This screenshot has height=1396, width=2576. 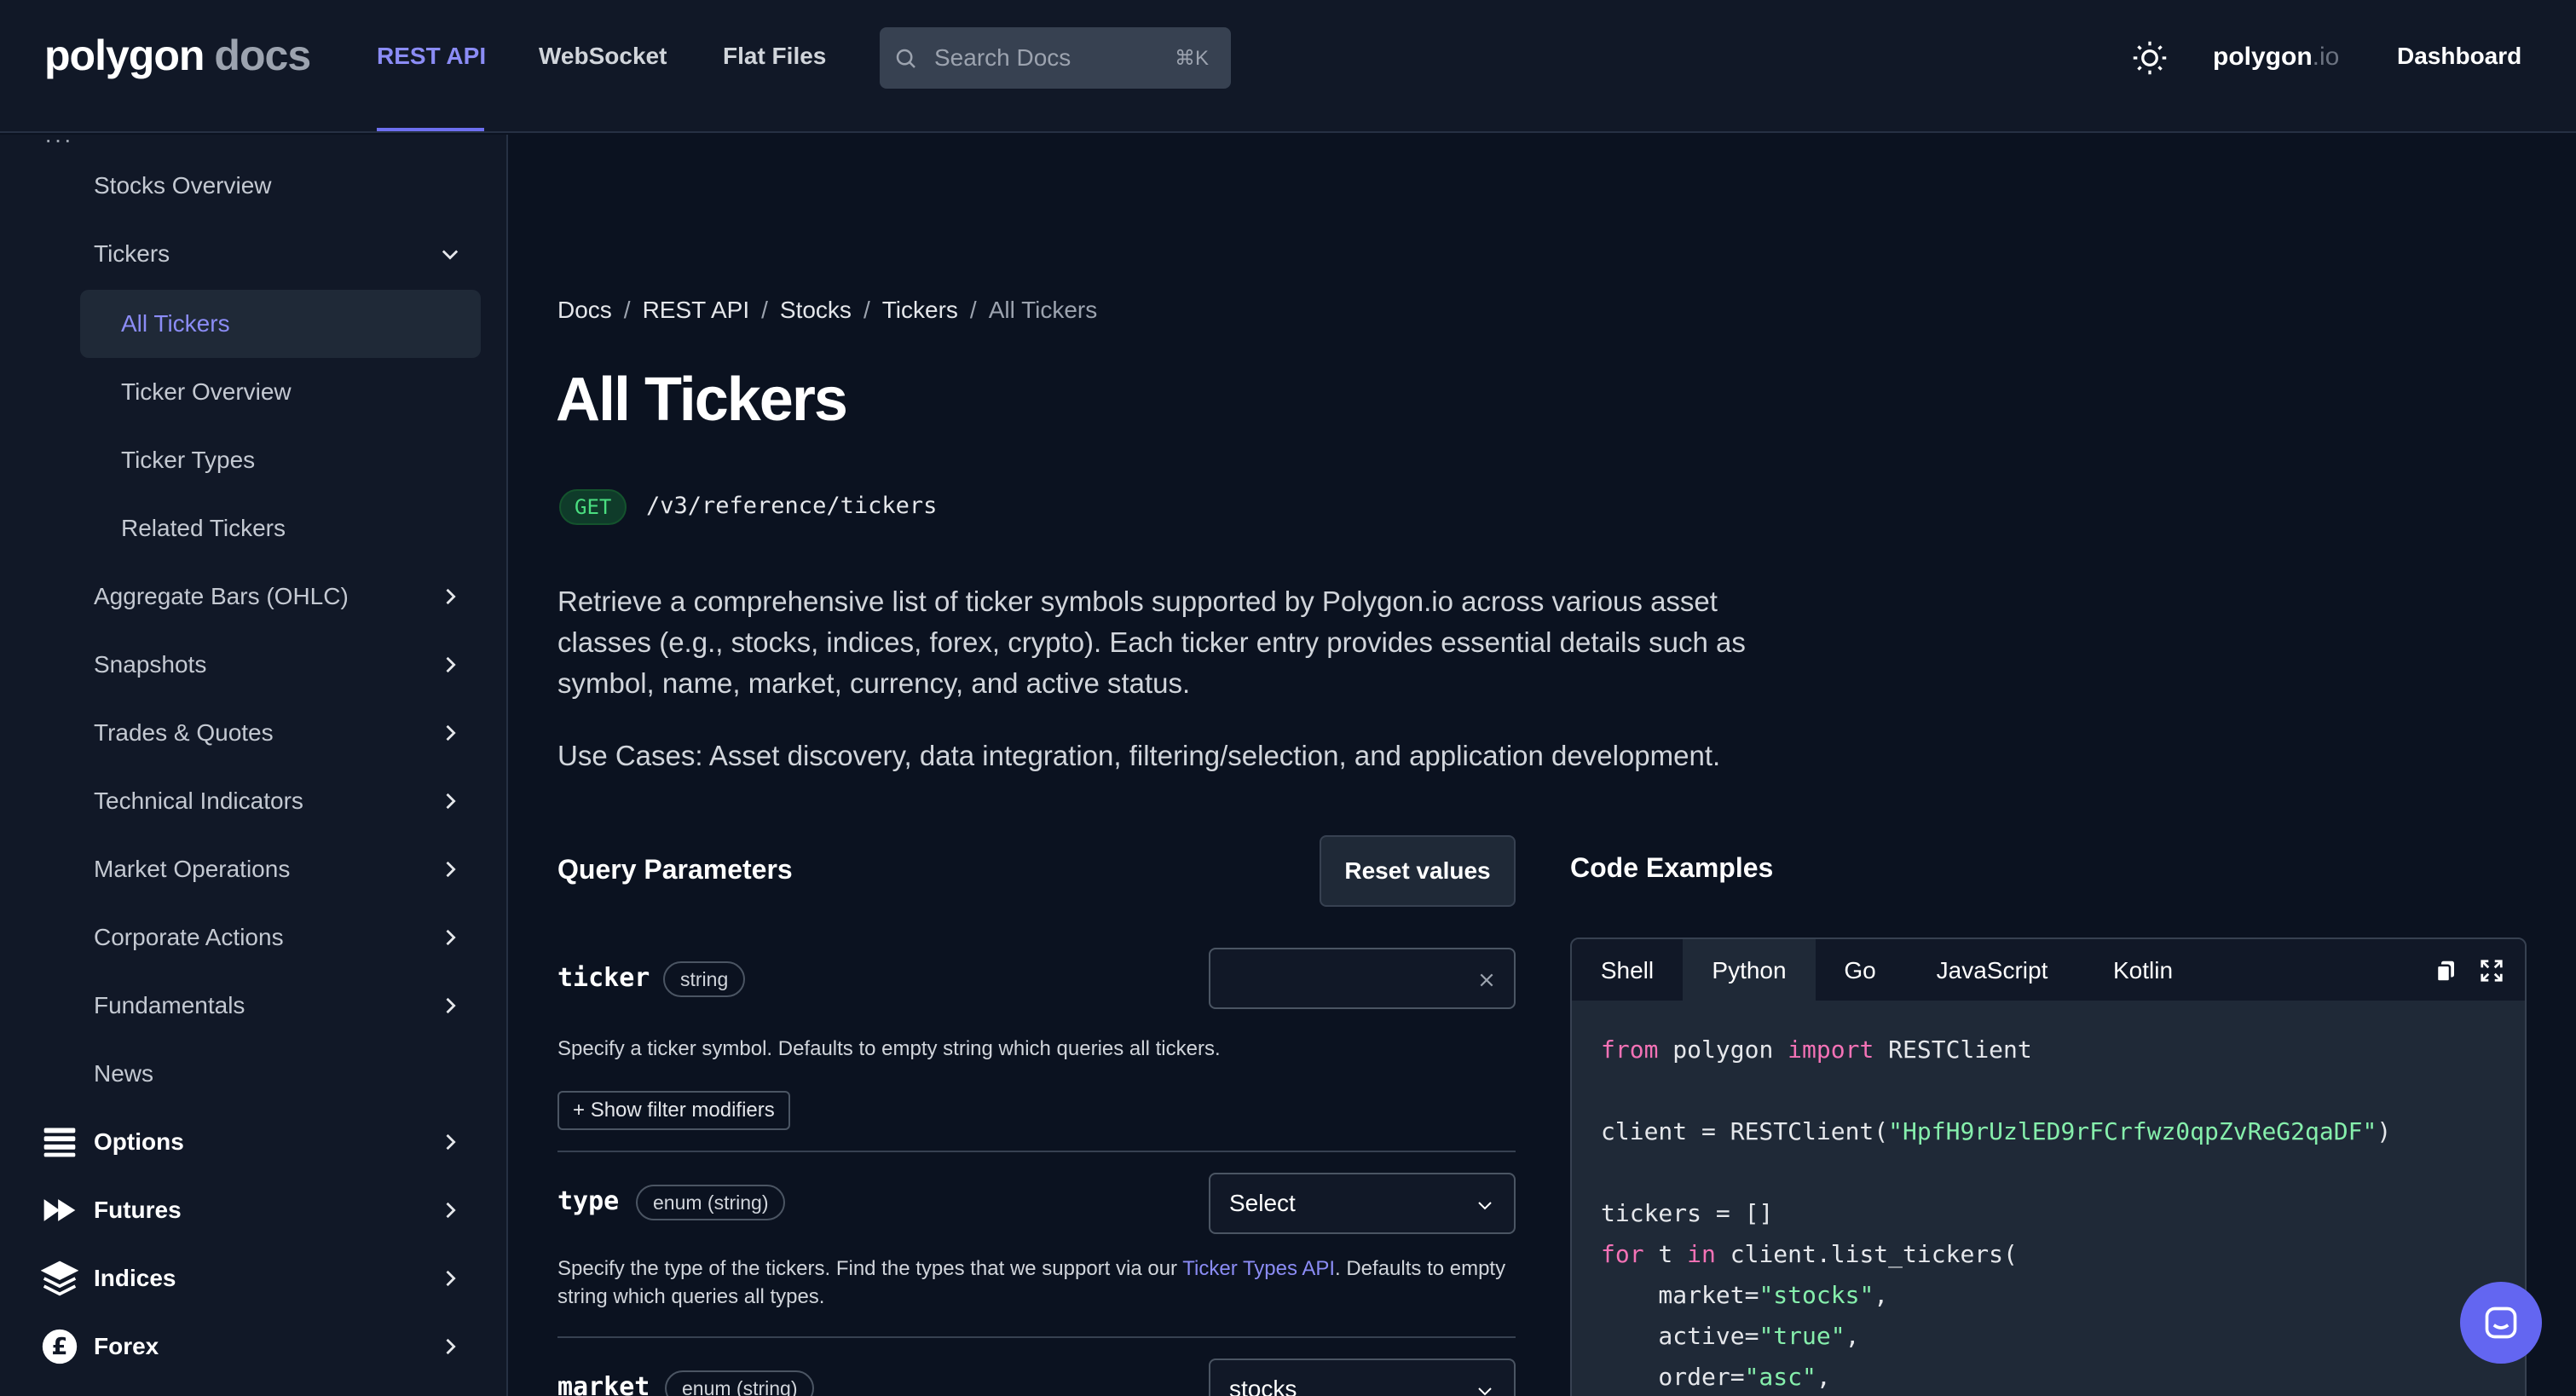 I want to click on filter-label: Show filter modifiers, so click(x=682, y=1110).